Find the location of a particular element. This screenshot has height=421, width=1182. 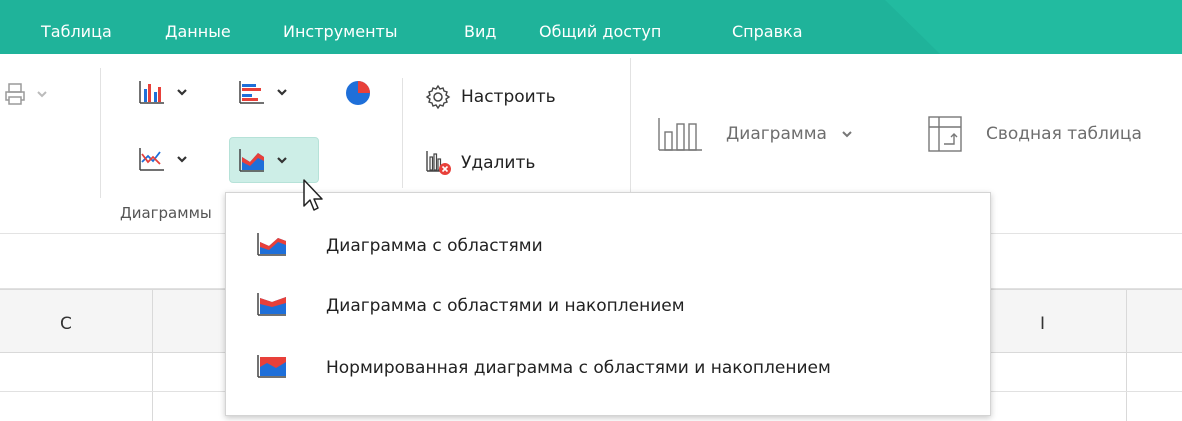

insert-chart-button: Диаграмма is located at coordinates (755, 134).